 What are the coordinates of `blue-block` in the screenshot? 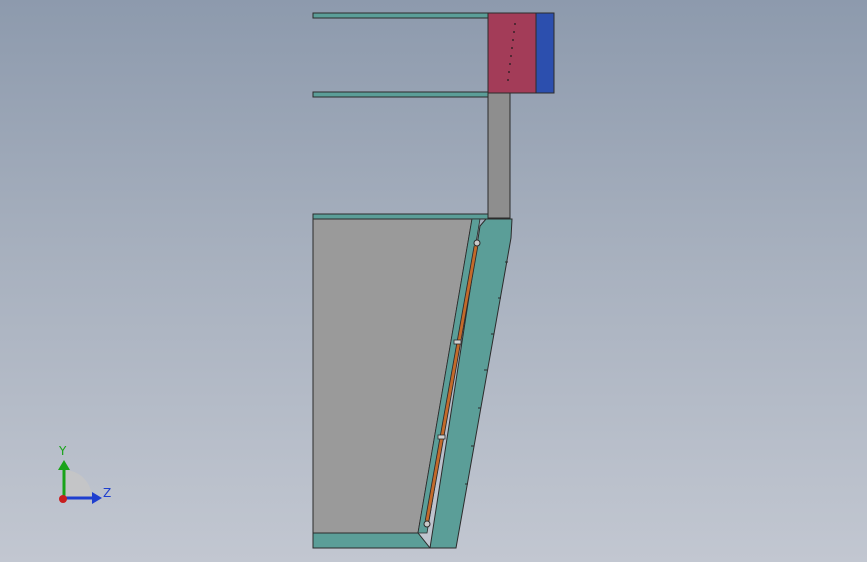 It's located at (545, 53).